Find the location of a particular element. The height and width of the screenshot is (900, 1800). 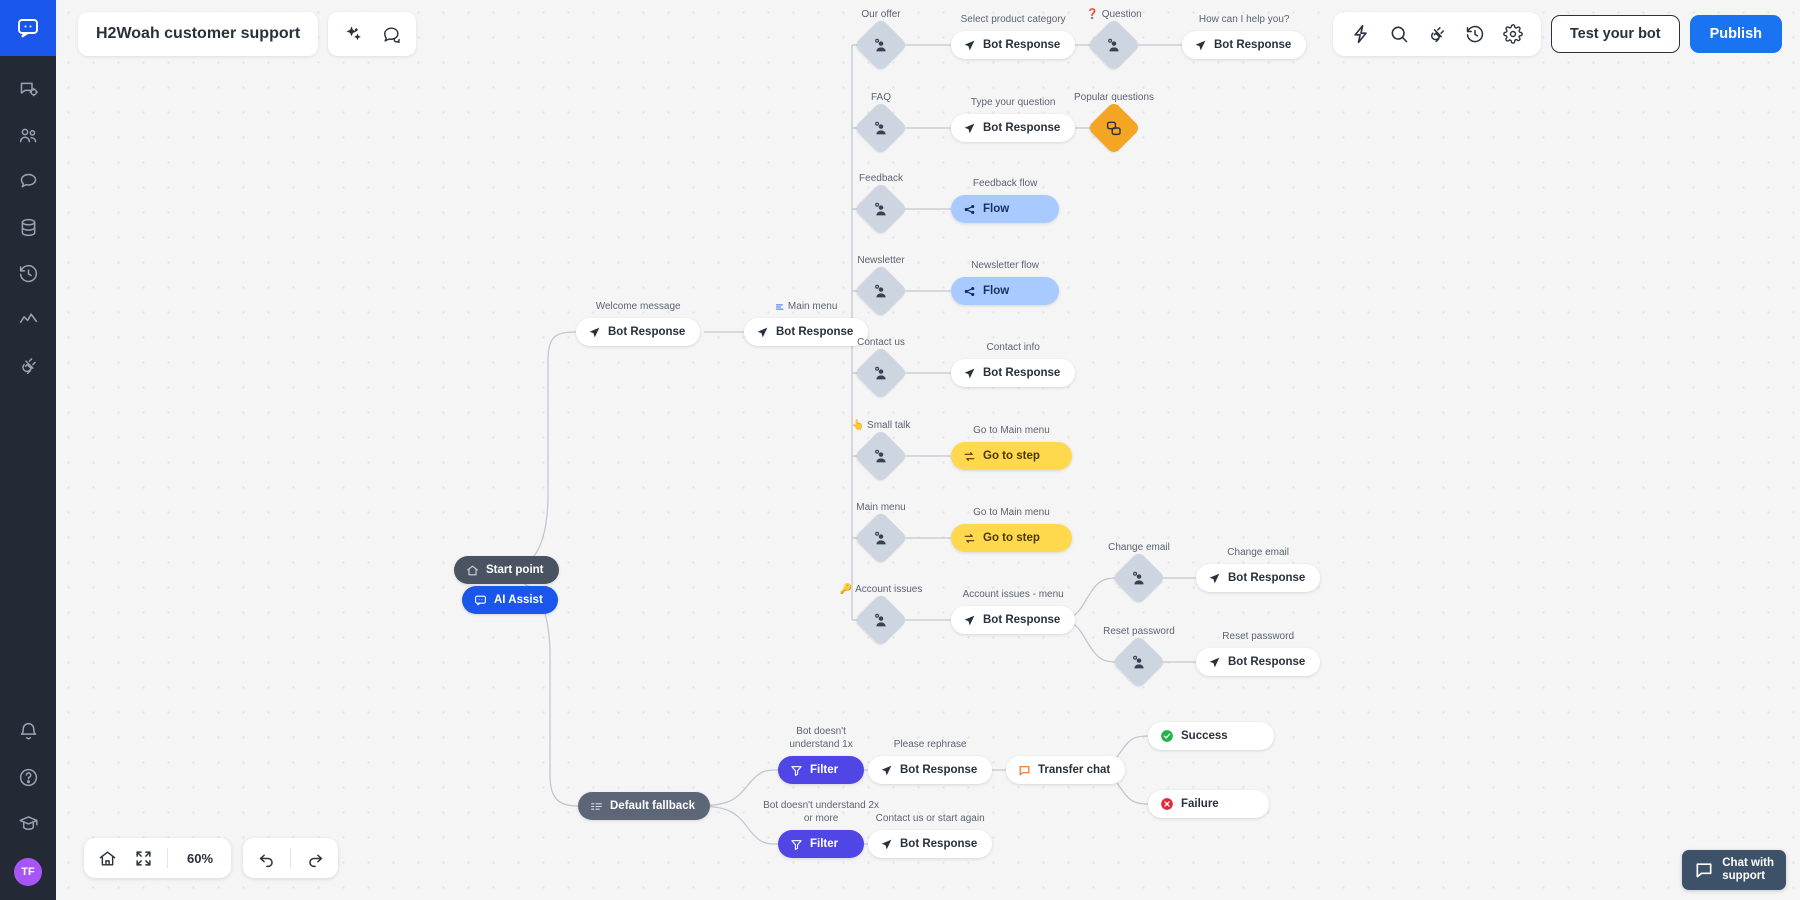

default-fallback-pill: Default fallback is located at coordinates (644, 806).